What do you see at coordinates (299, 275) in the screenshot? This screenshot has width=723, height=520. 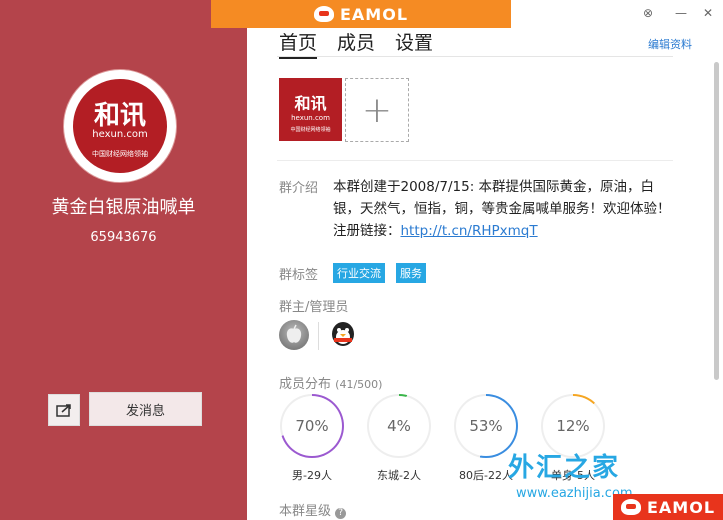 I see `tags-label: 群标签` at bounding box center [299, 275].